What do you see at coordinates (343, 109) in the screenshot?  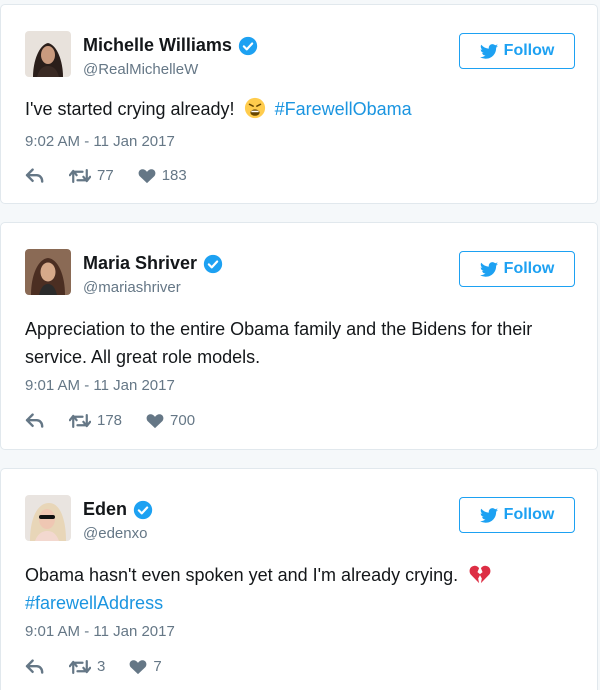 I see `hashtag-link: #FarewellObama` at bounding box center [343, 109].